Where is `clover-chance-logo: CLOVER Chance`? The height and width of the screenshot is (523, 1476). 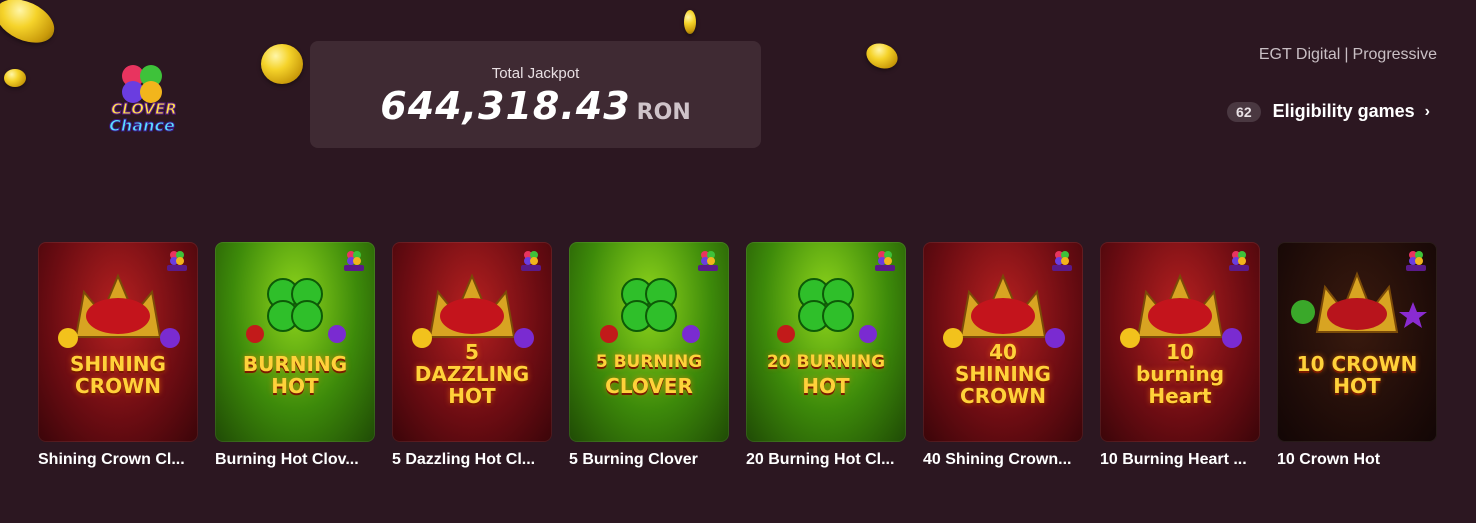
clover-chance-logo: CLOVER Chance is located at coordinates (143, 100).